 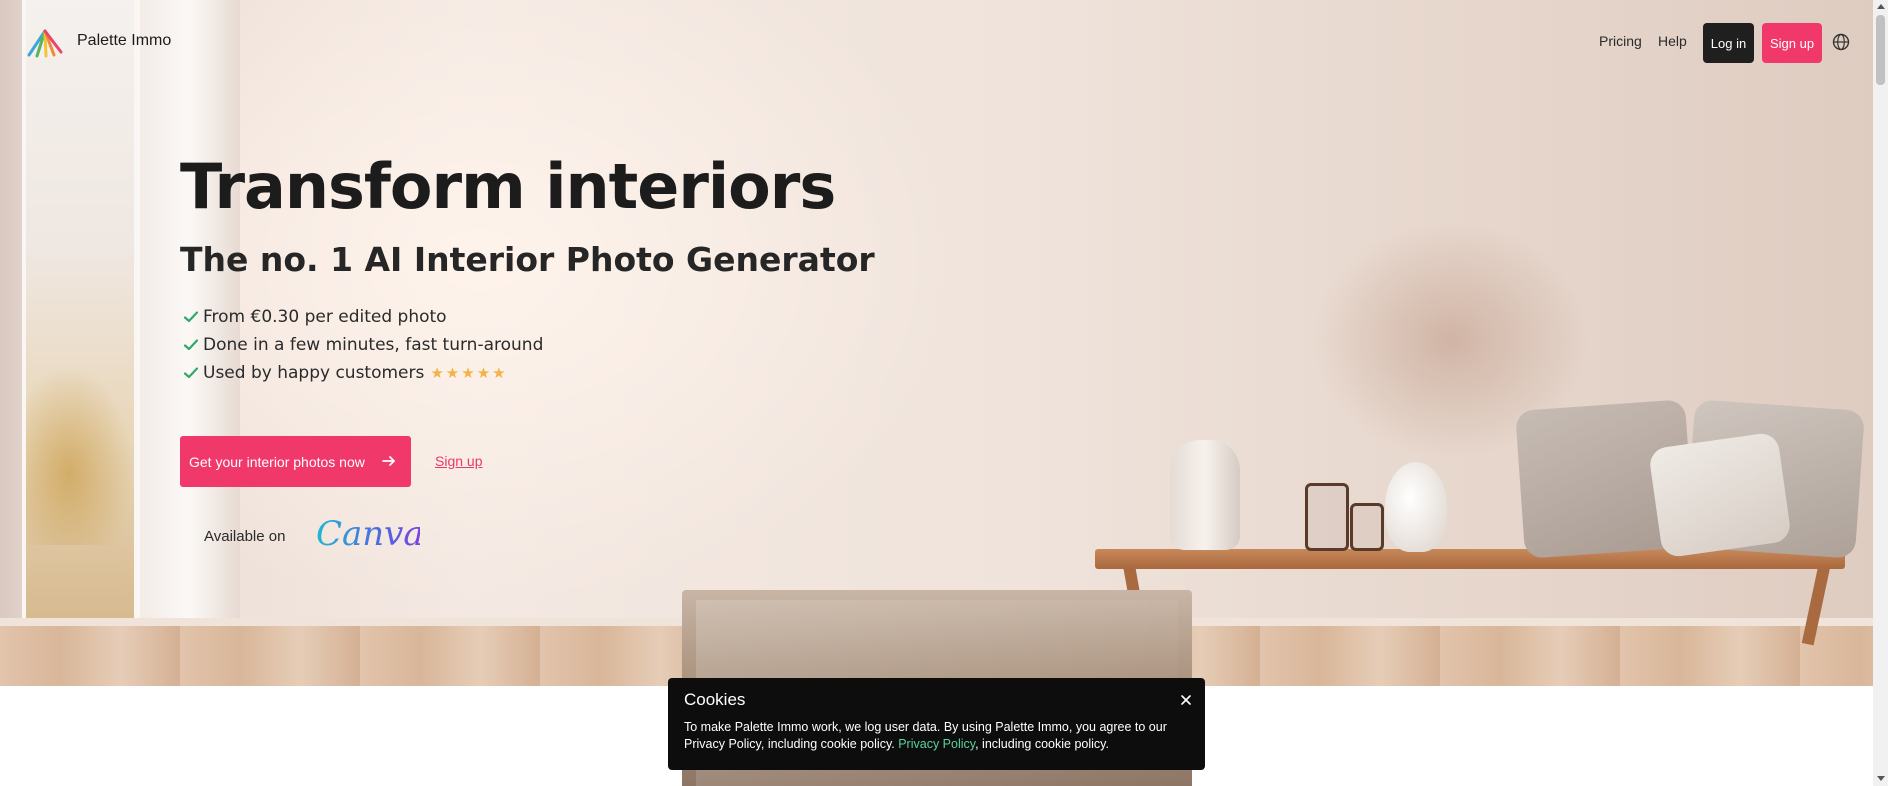 I want to click on get-photos-button: Get your interior photos now, so click(x=295, y=461).